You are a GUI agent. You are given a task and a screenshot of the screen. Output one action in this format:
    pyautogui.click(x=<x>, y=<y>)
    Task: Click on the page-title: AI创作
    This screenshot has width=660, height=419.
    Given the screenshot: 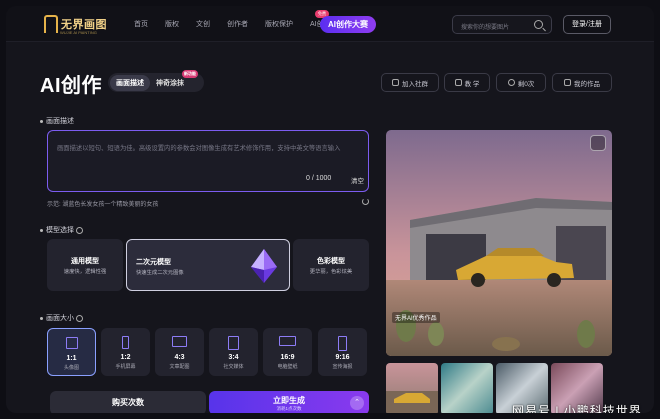 What is the action you would take?
    pyautogui.click(x=71, y=86)
    